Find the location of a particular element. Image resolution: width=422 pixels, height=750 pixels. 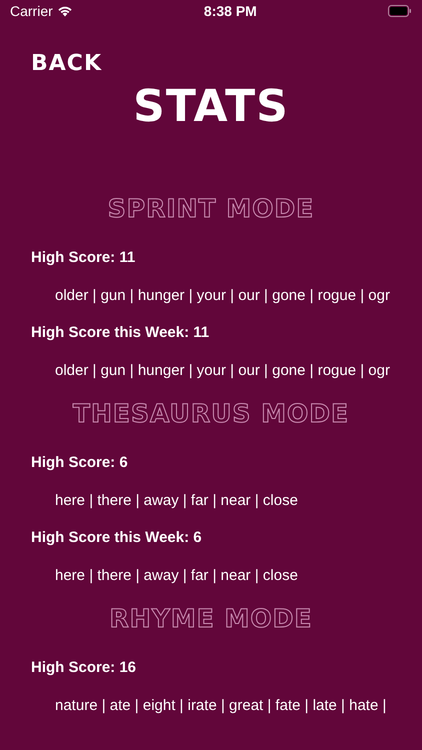

word-list: nature | ate | eight | irate | great | fate | late | hate | is located at coordinates (211, 705).